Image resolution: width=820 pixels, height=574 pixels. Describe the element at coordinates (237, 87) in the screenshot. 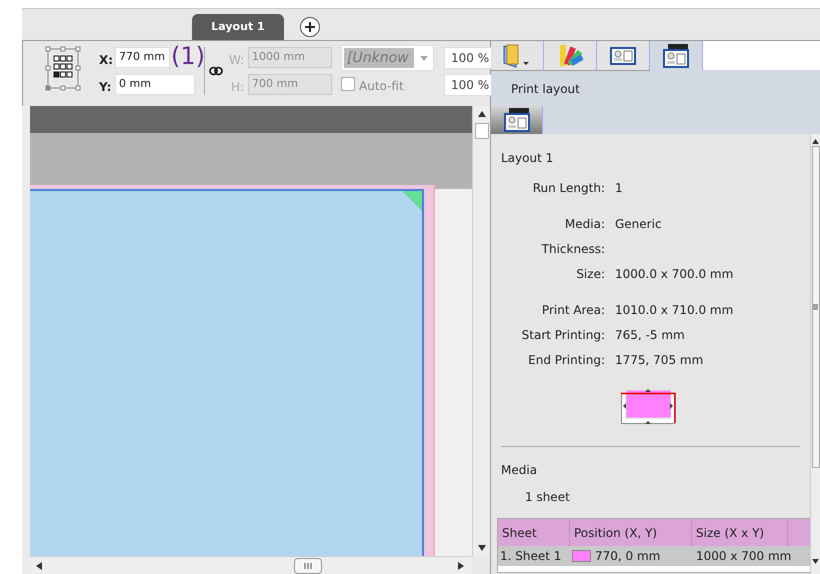

I see `field-label: H:` at that location.